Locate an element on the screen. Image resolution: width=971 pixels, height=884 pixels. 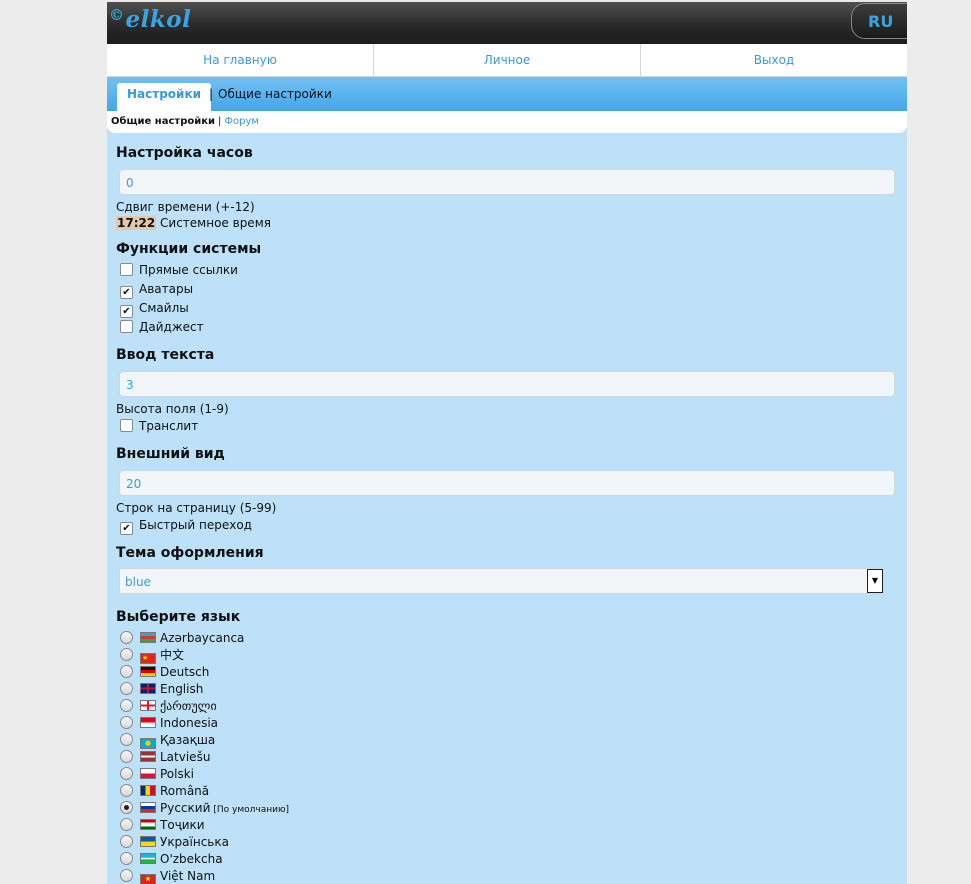
flag-id-icon is located at coordinates (148, 722).